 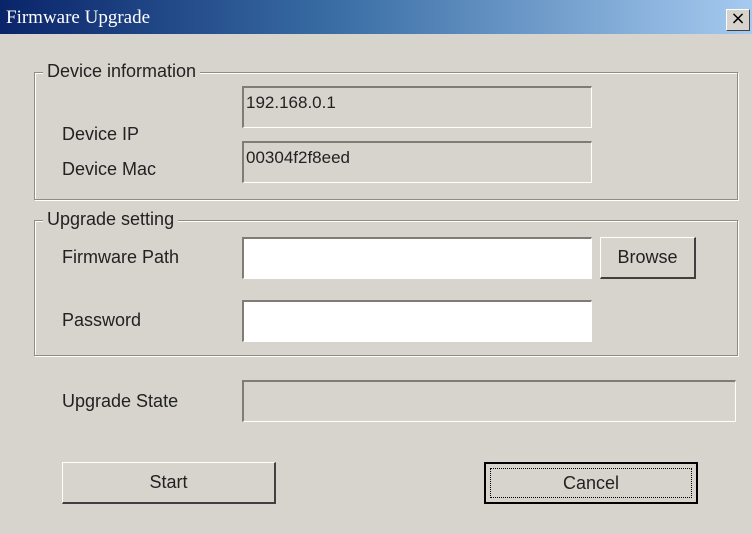 I want to click on window-title: Firmware Upgrade, so click(x=78, y=17).